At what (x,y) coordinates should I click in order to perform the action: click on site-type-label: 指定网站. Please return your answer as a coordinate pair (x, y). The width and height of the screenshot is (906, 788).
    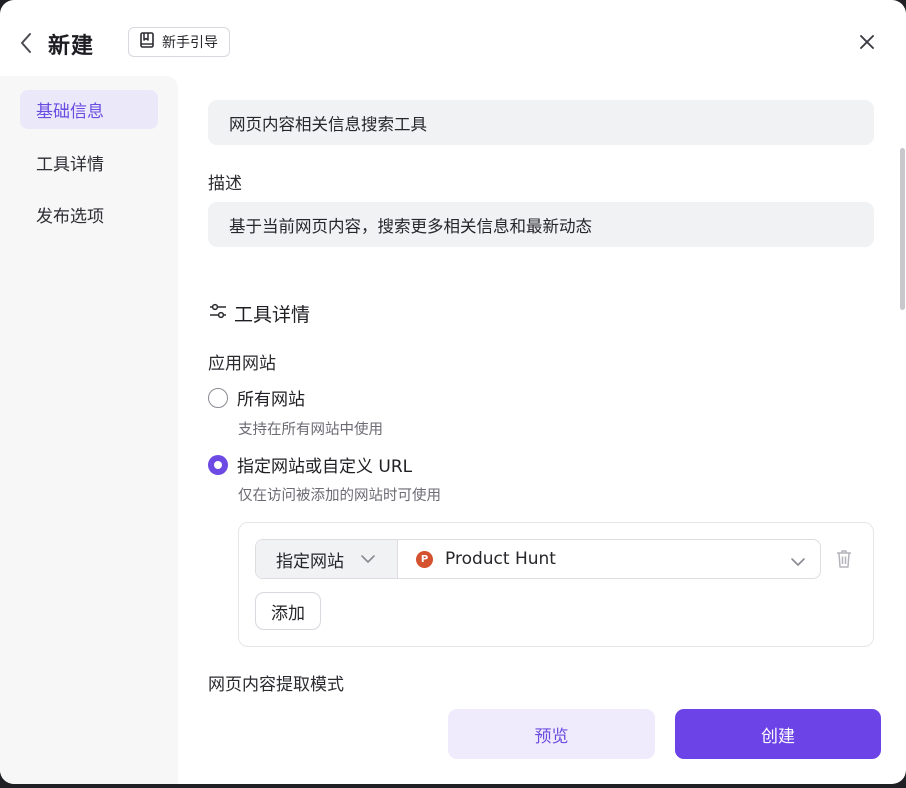
    Looking at the image, I should click on (310, 561).